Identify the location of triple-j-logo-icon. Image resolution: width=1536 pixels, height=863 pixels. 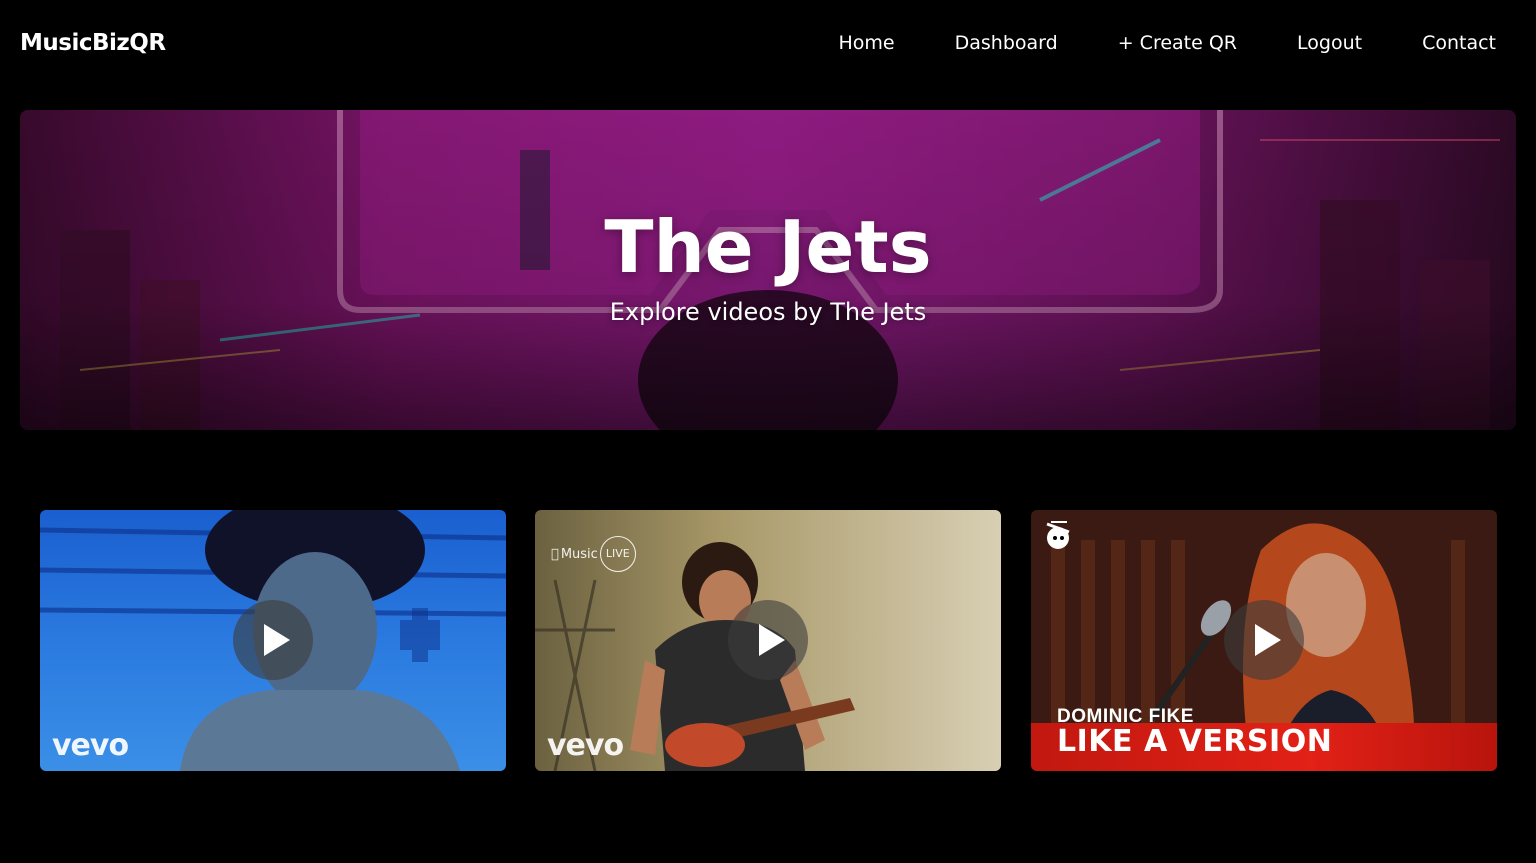
(1058, 535).